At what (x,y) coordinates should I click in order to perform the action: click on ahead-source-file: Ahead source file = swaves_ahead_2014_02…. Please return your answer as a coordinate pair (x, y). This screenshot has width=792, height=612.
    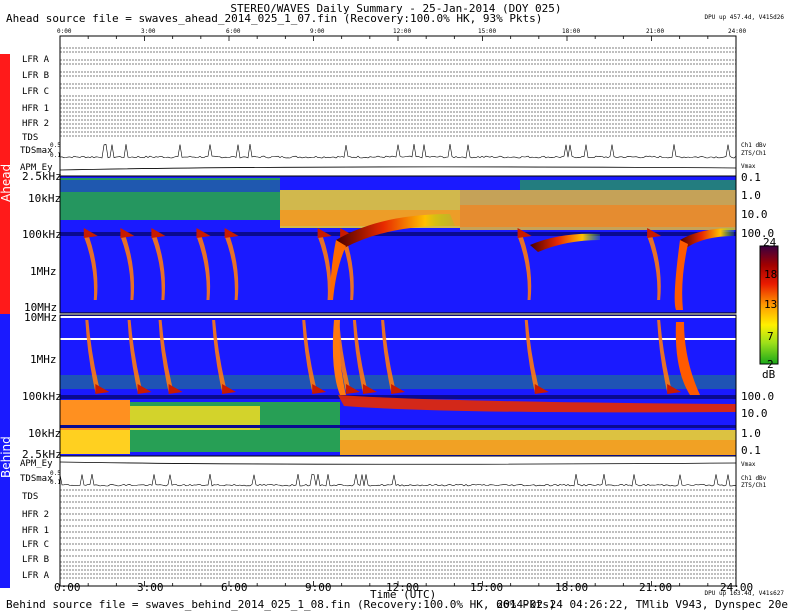
    Looking at the image, I should click on (274, 18).